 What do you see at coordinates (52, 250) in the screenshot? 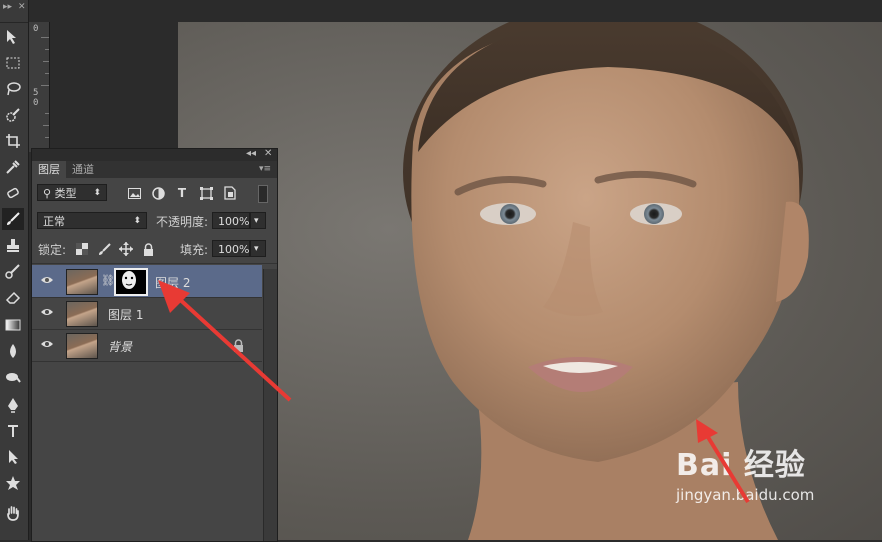
I see `lock-label: 锁定:` at bounding box center [52, 250].